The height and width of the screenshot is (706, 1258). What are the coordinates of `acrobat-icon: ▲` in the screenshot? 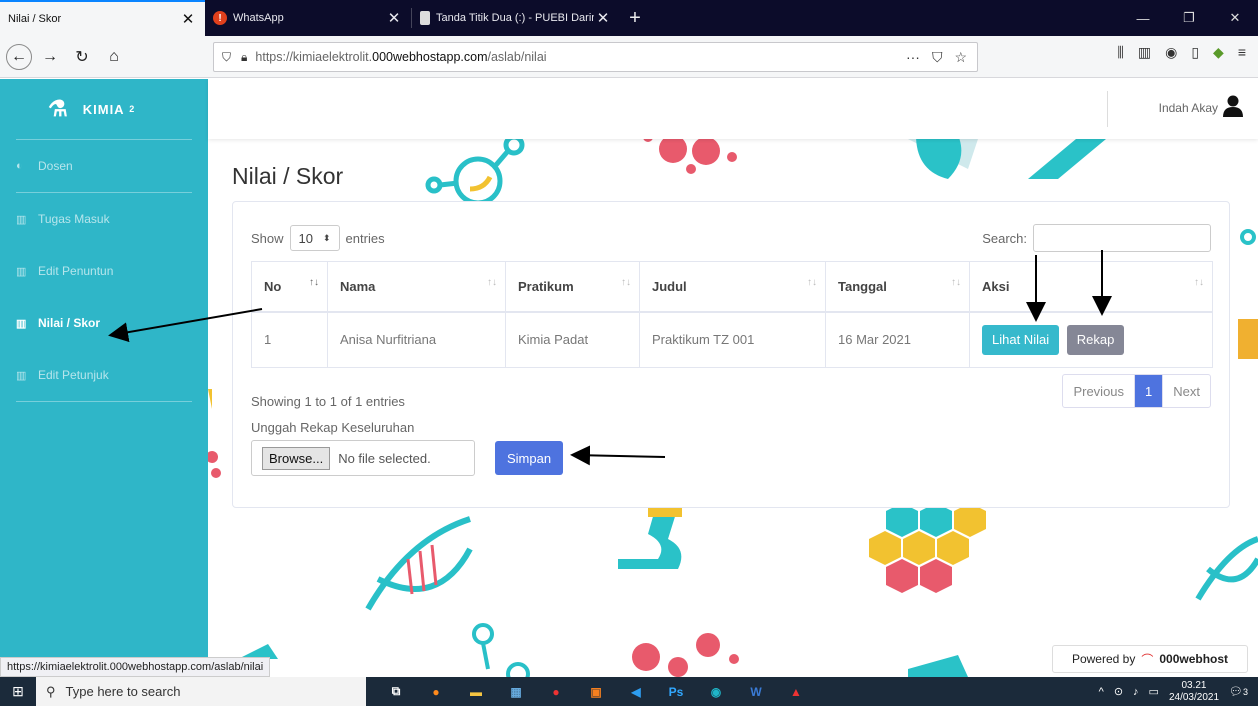 It's located at (796, 691).